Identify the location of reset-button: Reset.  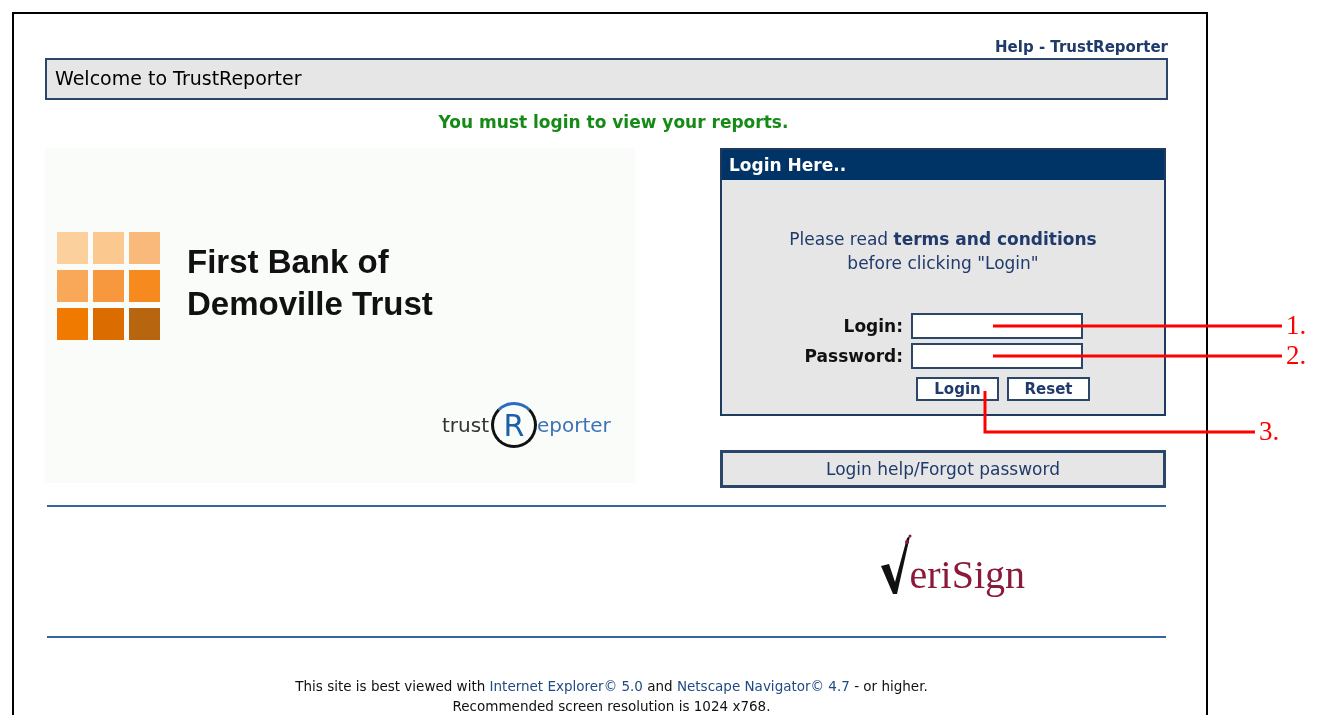
(1048, 389).